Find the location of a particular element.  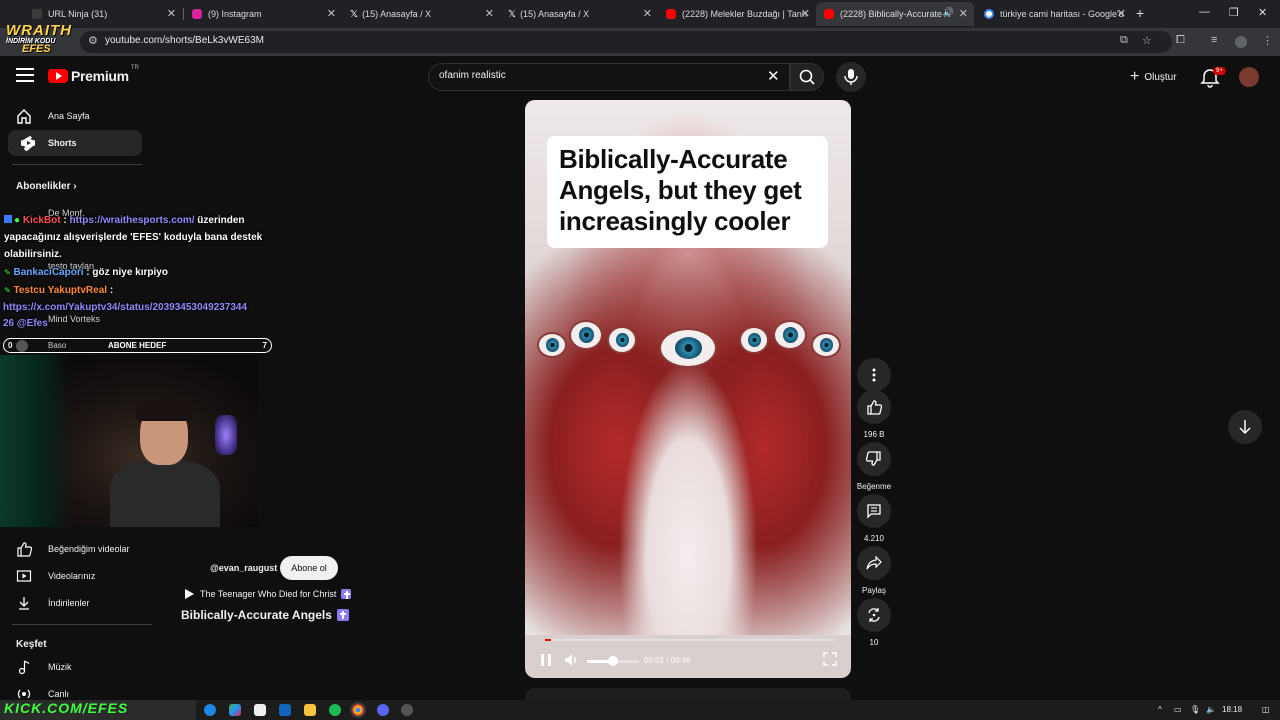

chat-text: : is located at coordinates (110, 290).